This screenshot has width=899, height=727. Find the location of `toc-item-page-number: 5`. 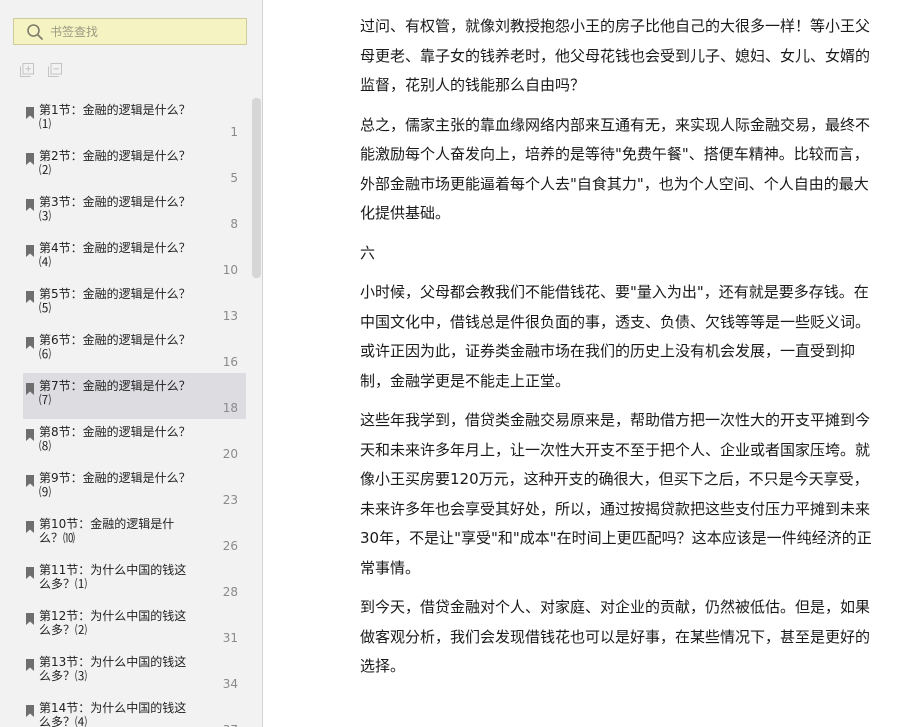

toc-item-page-number: 5 is located at coordinates (234, 178).